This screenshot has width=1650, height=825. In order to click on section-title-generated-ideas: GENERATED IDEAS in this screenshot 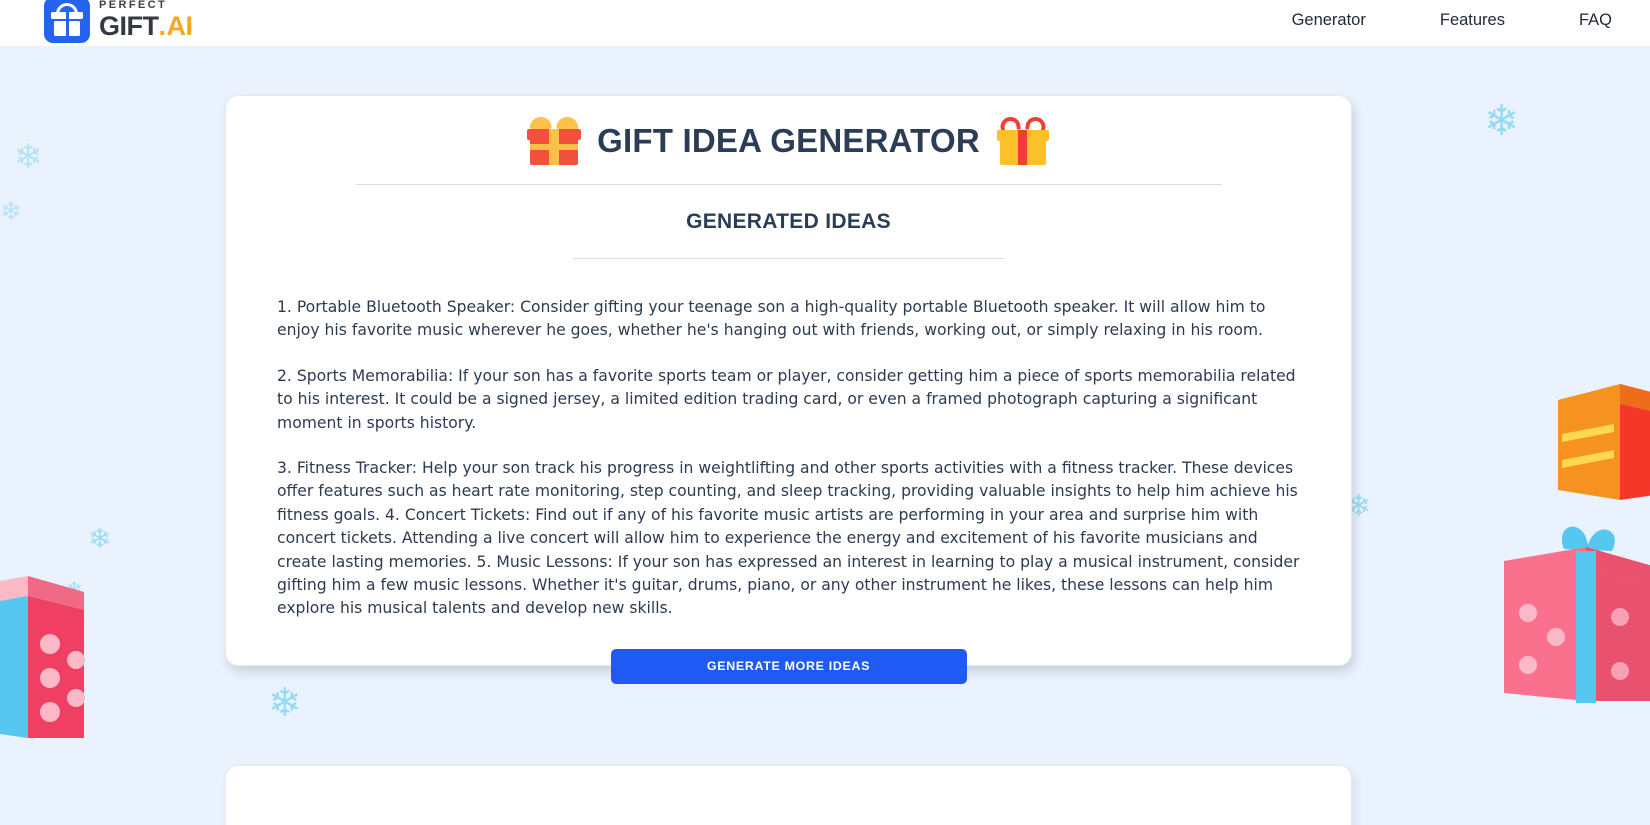, I will do `click(788, 221)`.